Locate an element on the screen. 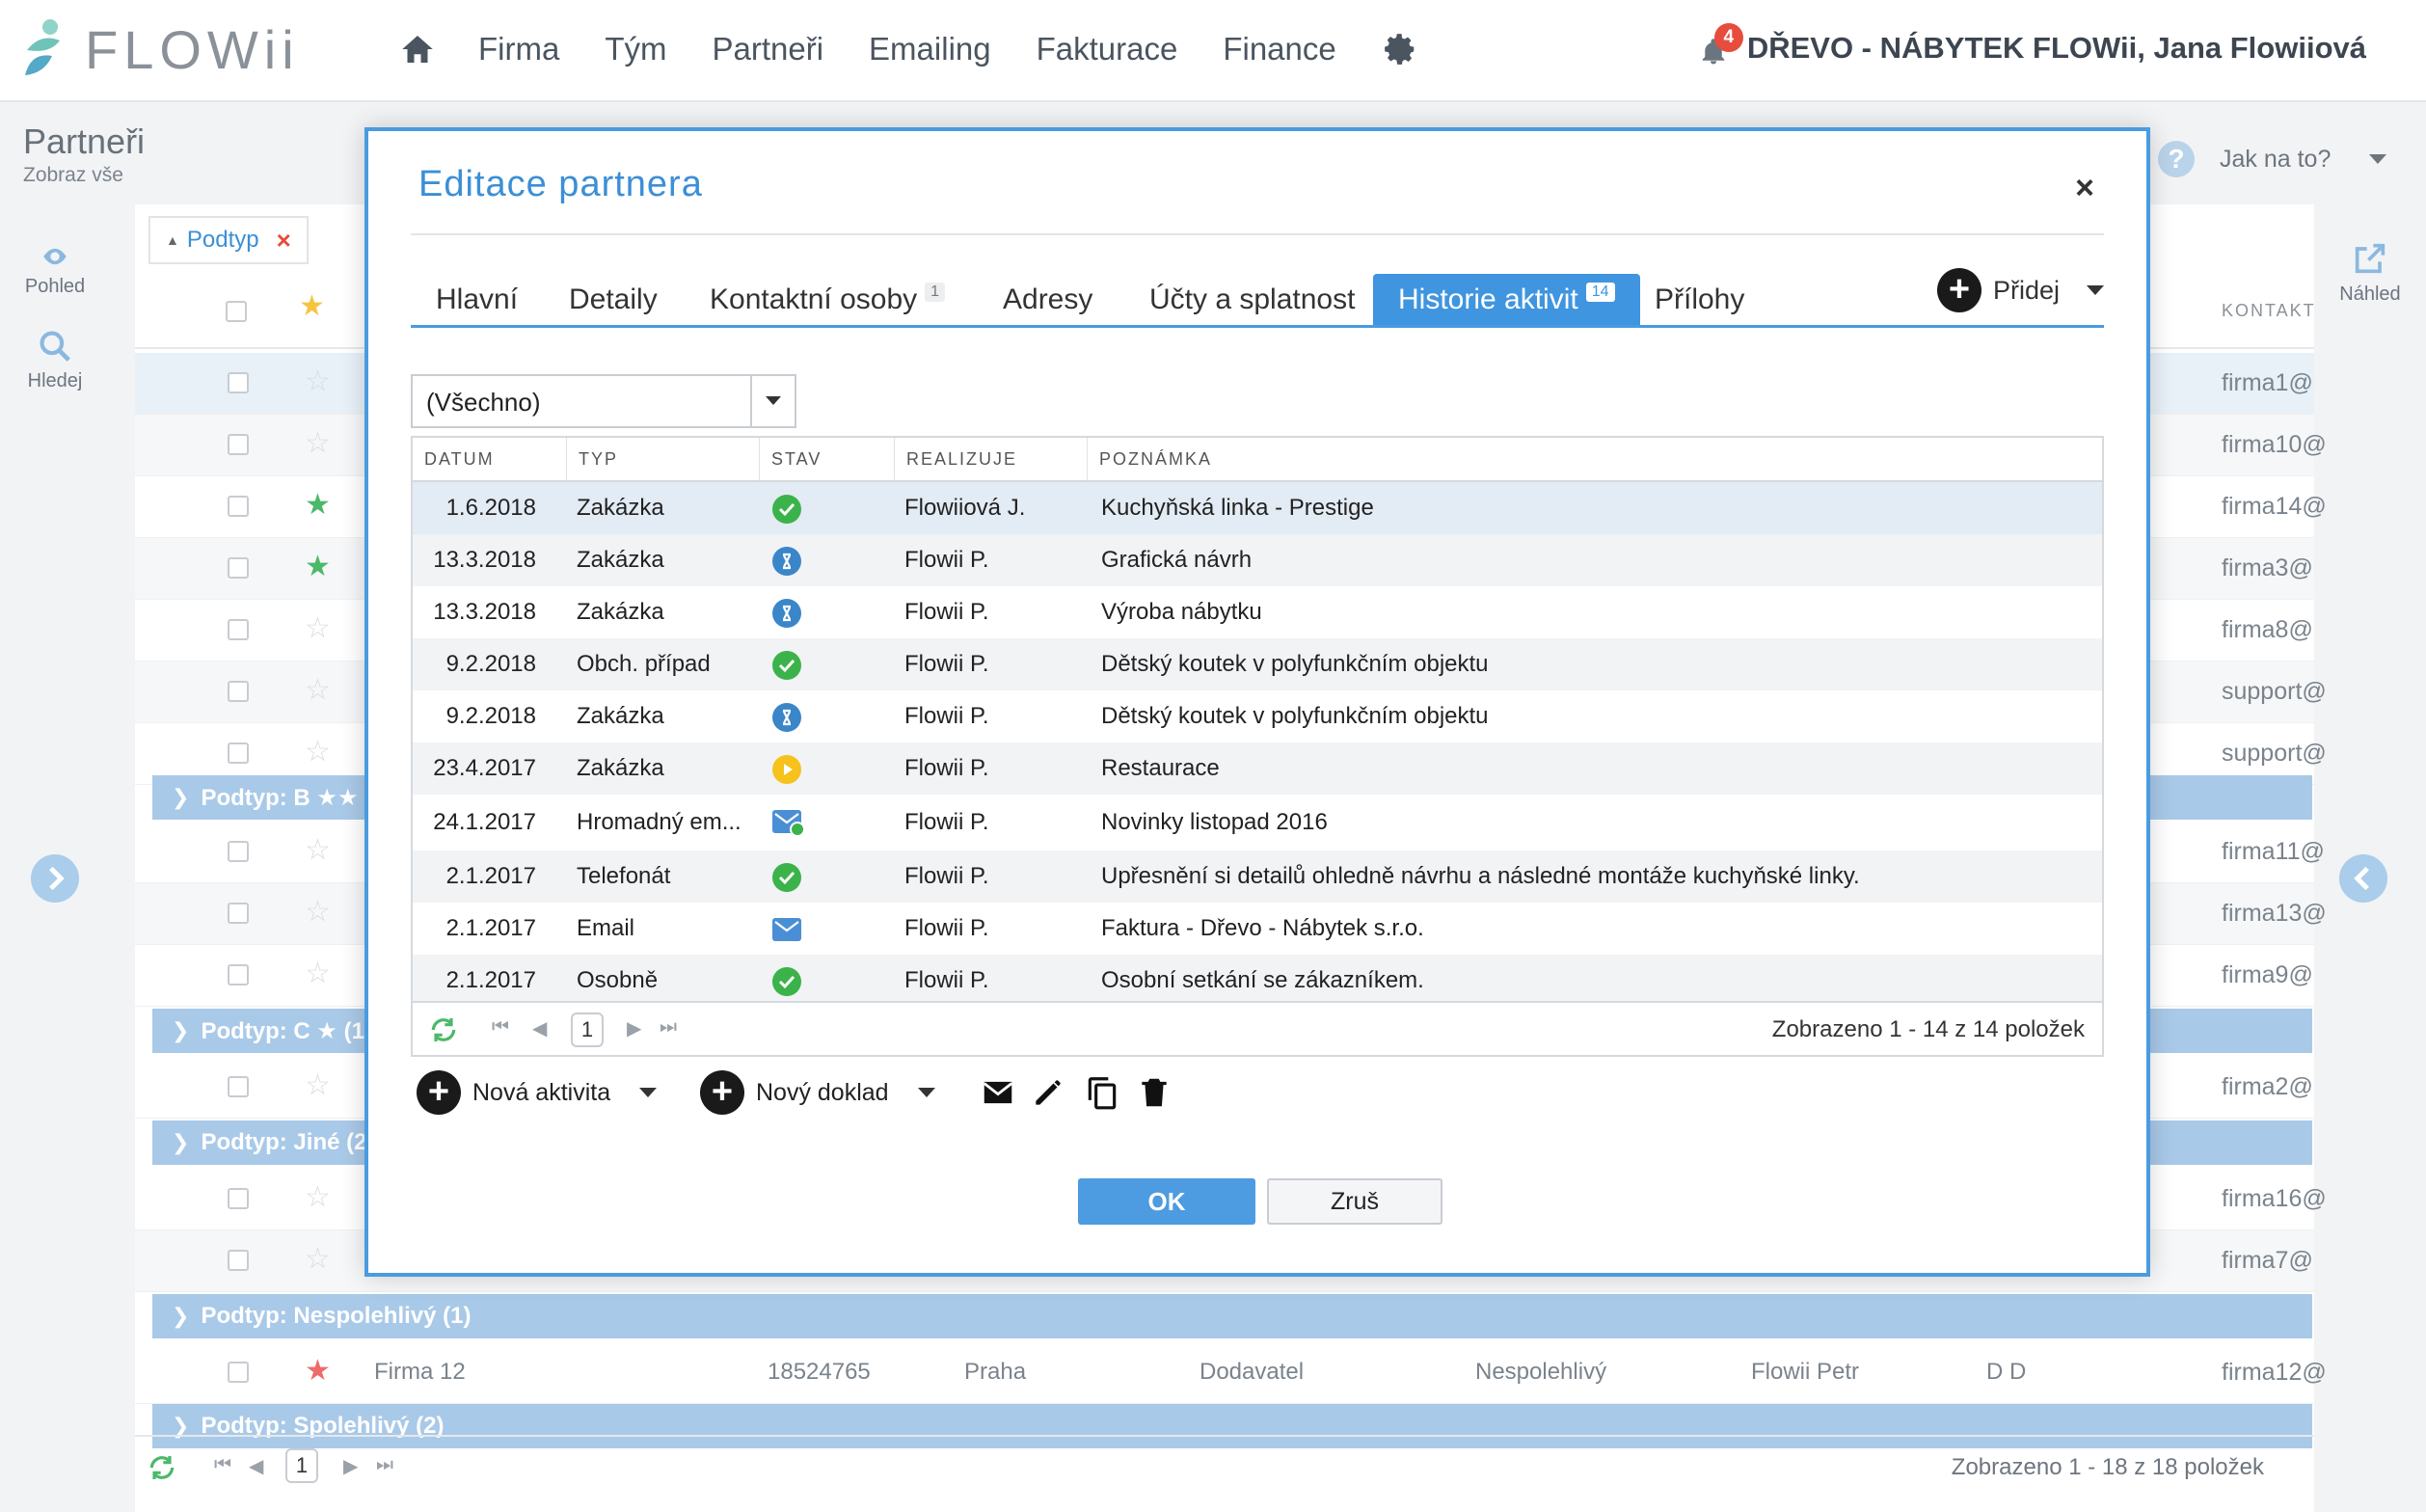 This screenshot has width=2426, height=1512. rail-view: Pohled is located at coordinates (55, 270).